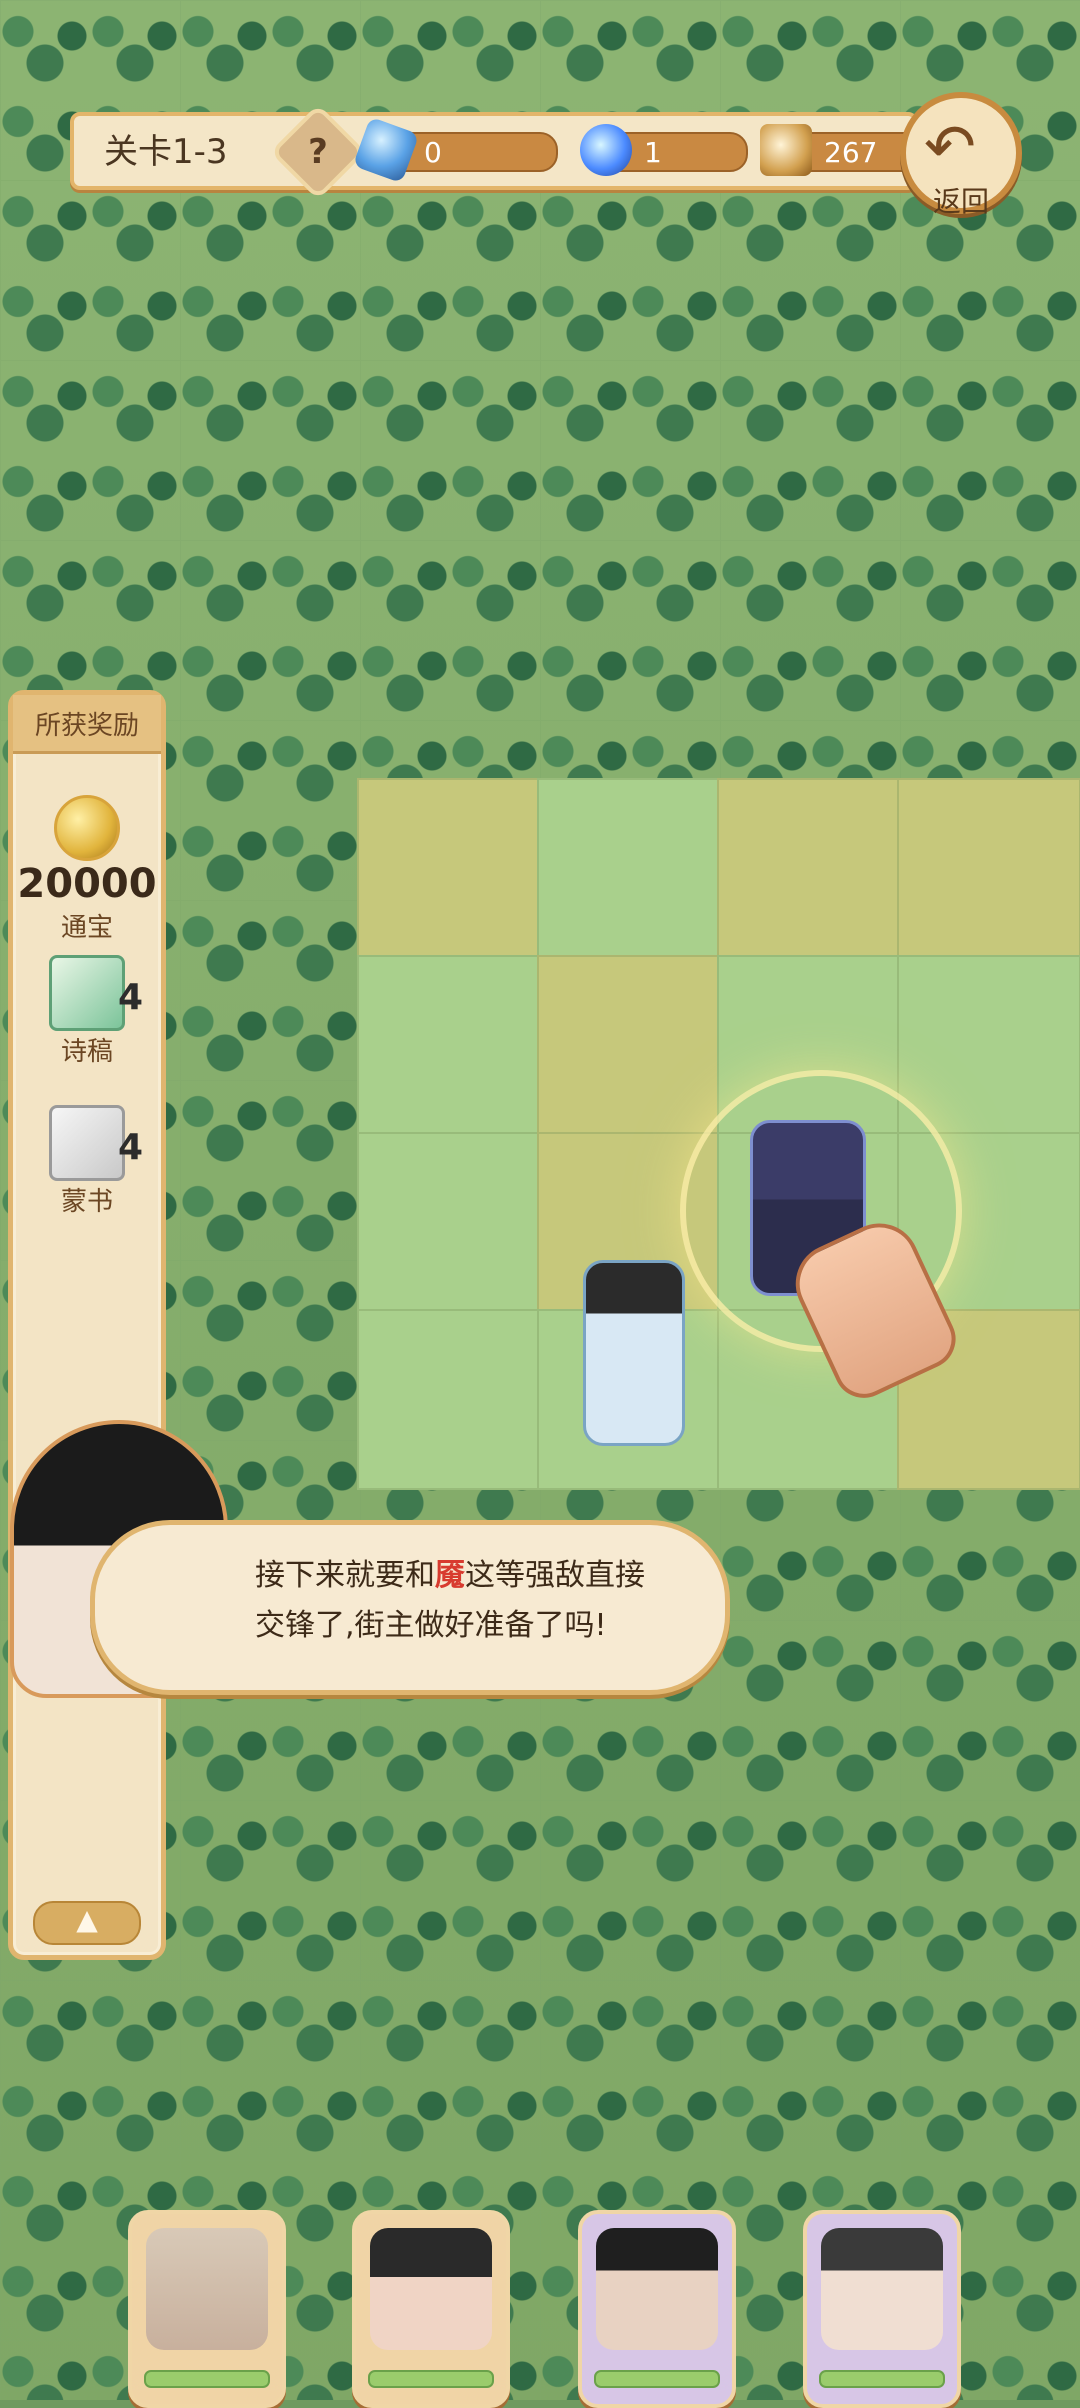 This screenshot has height=2408, width=1080. What do you see at coordinates (86, 1202) in the screenshot?
I see `reward-mengshu-name: 蒙书` at bounding box center [86, 1202].